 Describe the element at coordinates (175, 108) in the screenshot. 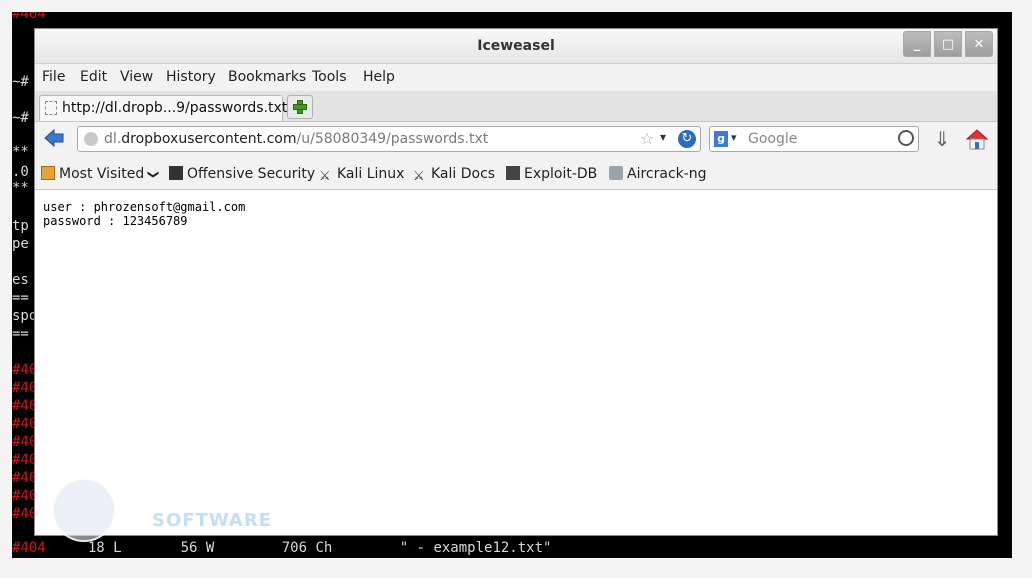

I see `tab-label: http://dl.dropb...9/passwords.txt` at that location.